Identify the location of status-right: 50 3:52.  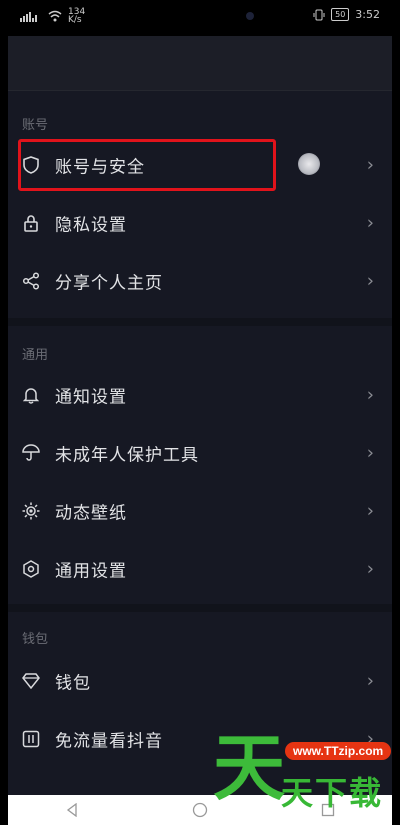
(346, 14).